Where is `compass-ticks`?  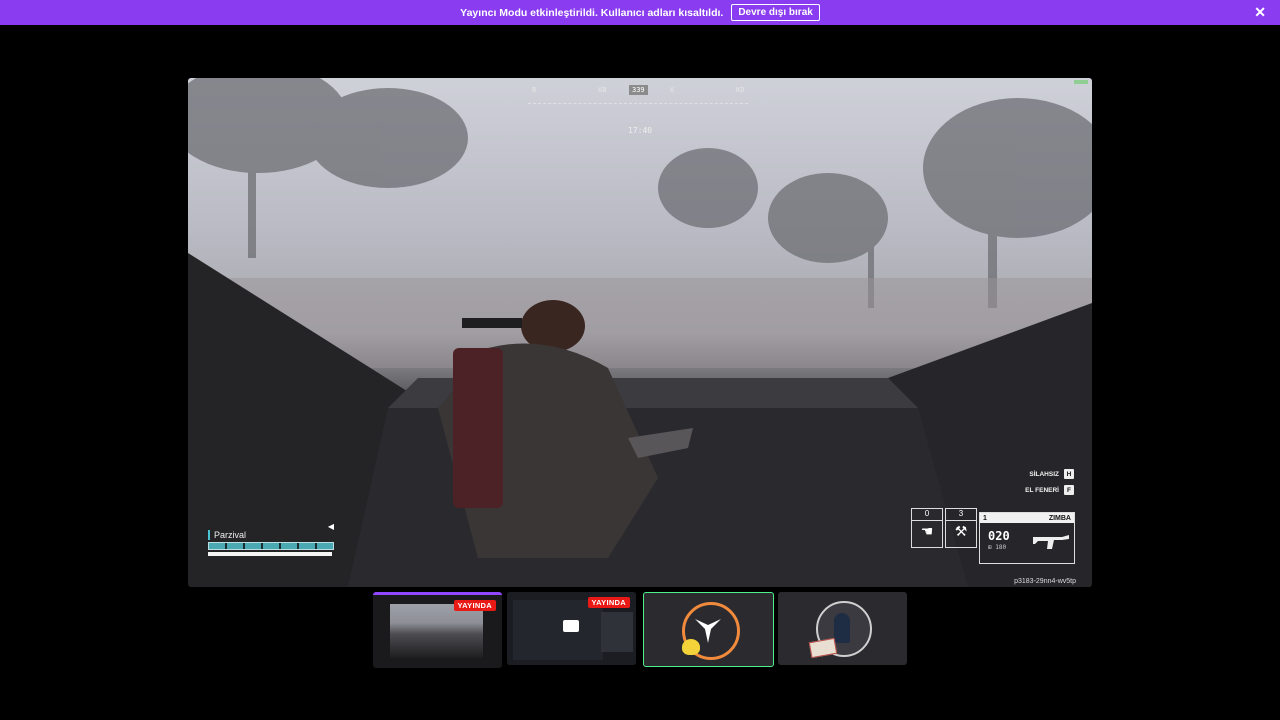 compass-ticks is located at coordinates (638, 101).